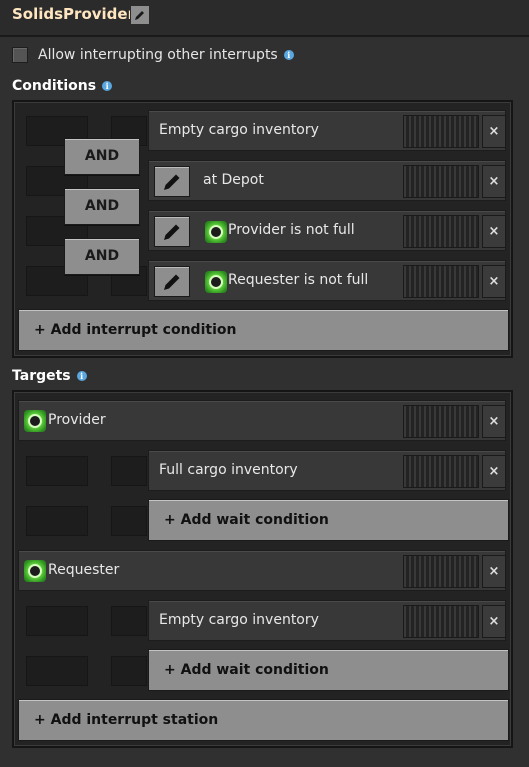 The width and height of the screenshot is (529, 767). I want to click on condition-row: Requester is not full ×, so click(327, 280).